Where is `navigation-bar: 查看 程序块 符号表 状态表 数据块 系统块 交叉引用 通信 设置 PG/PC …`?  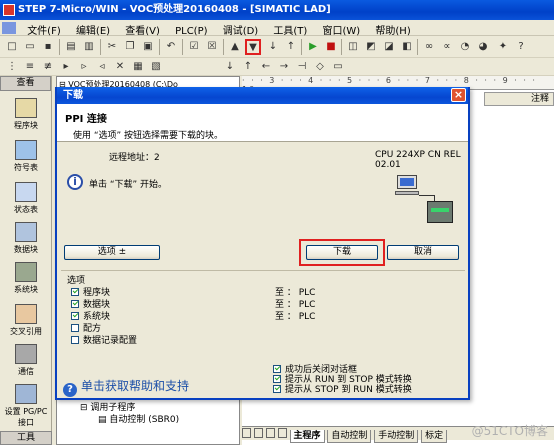
navigation-bar: 查看 程序块 符号表 状态表 数据块 系统块 交叉引用 通信 设置 PG/PC … is located at coordinates (26, 260).